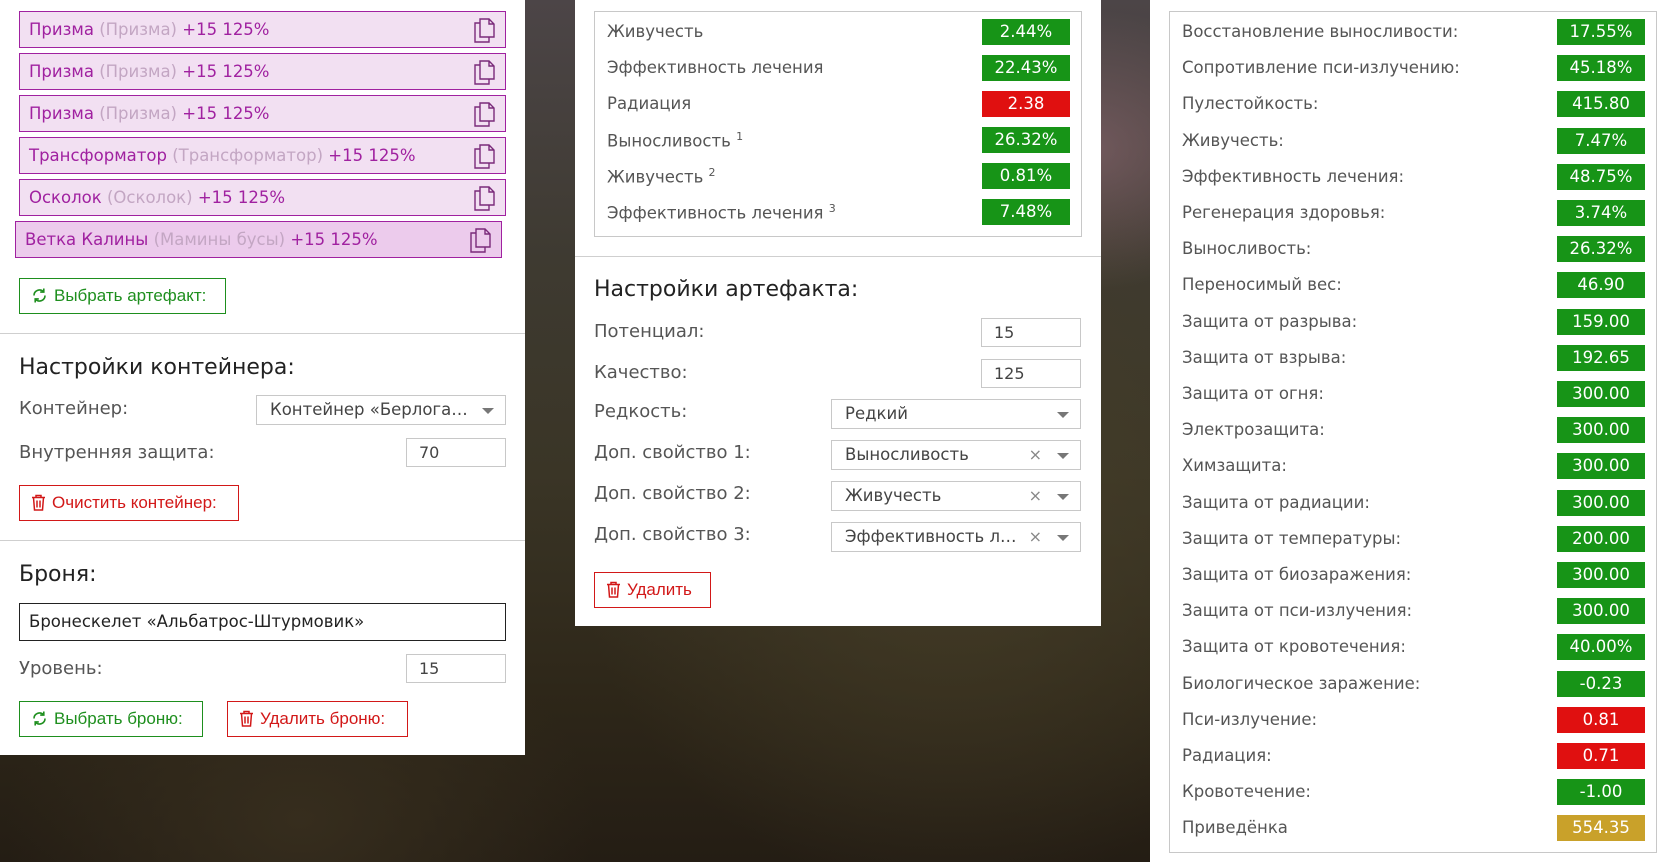  What do you see at coordinates (138, 29) in the screenshot?
I see `artifact-original-name: (Призма)` at bounding box center [138, 29].